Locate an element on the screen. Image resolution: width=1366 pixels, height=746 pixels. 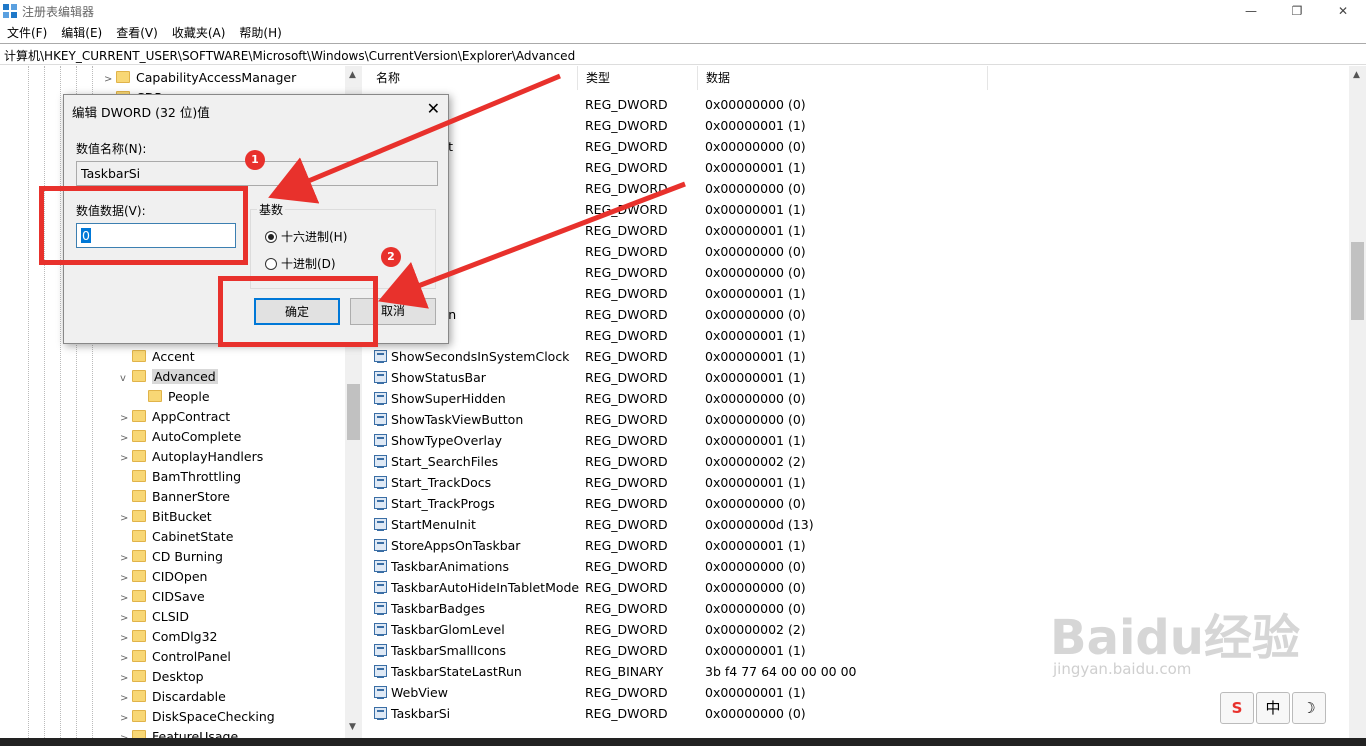
ime-s-icon: S is located at coordinates (1237, 708).